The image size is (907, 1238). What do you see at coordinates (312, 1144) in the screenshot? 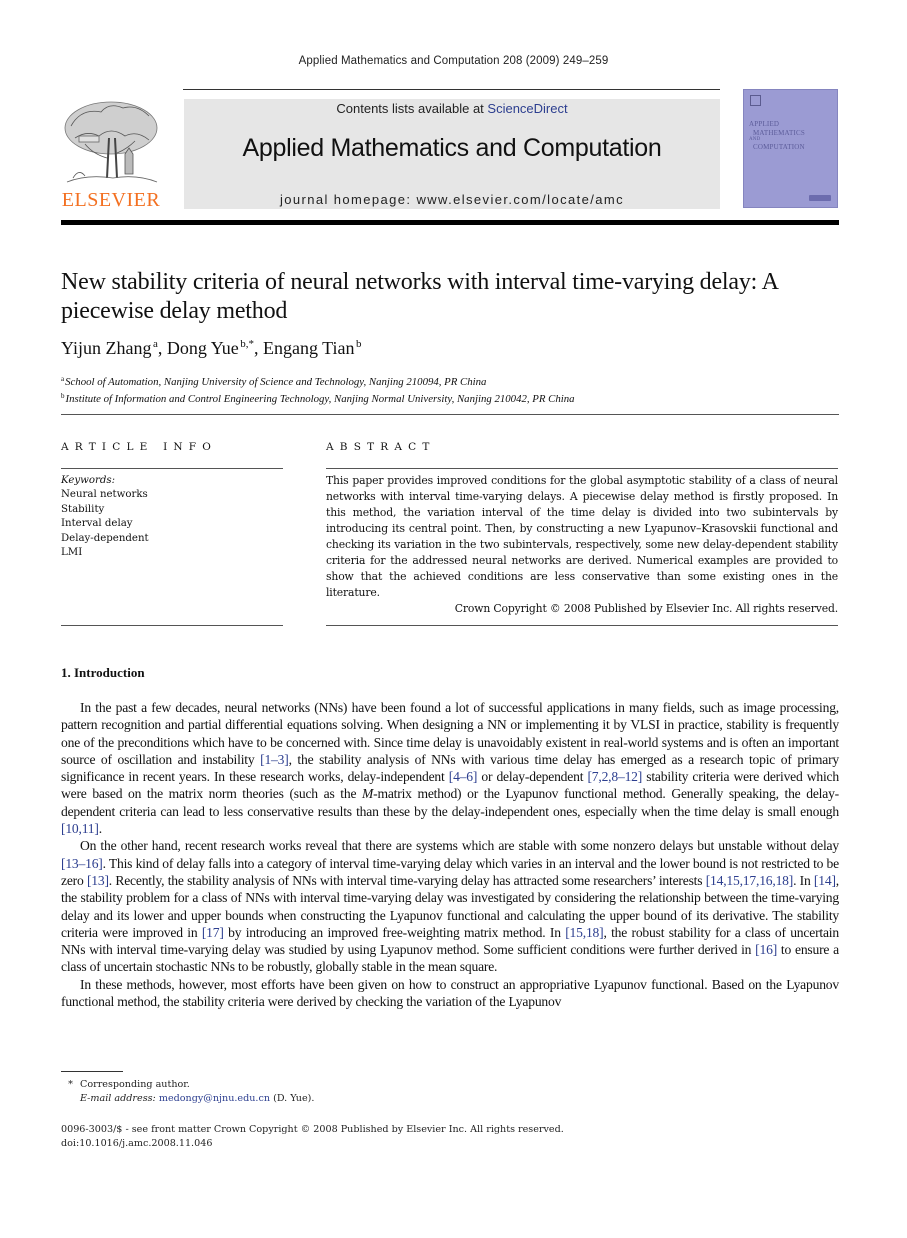
I see `doi: doi:10.1016/j.amc.2008.11.046` at bounding box center [312, 1144].